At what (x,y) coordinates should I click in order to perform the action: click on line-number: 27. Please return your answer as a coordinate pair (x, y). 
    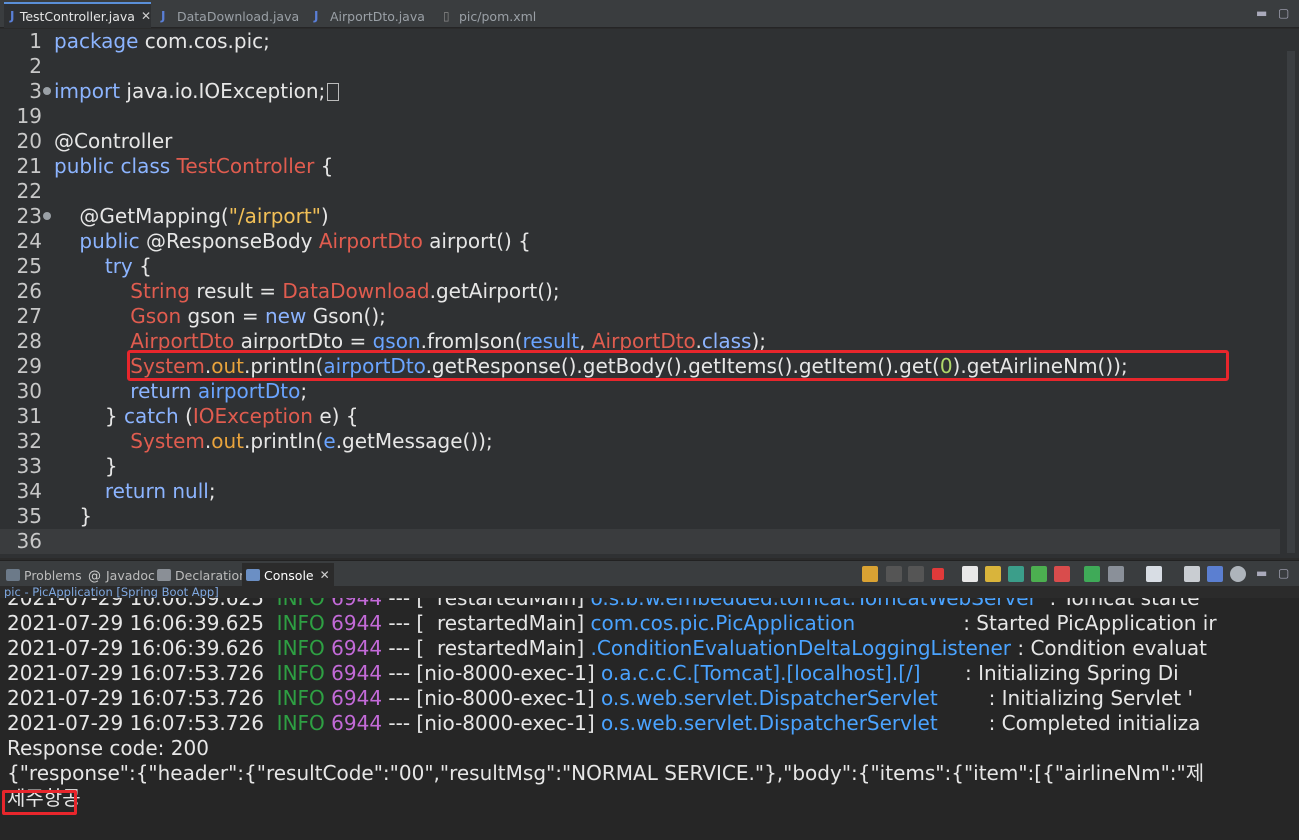
    Looking at the image, I should click on (29, 316).